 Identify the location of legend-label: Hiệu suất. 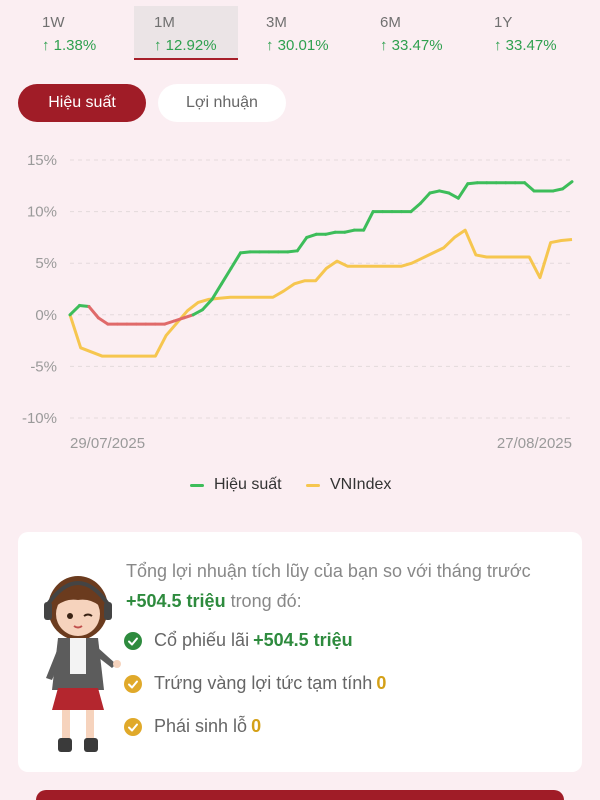
(248, 484).